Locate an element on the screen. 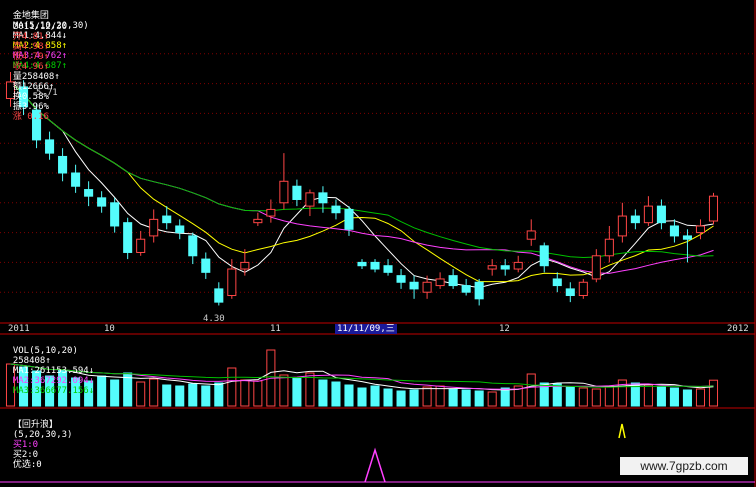 The image size is (756, 487). open-value: 开4.81↑ is located at coordinates (30, 37).